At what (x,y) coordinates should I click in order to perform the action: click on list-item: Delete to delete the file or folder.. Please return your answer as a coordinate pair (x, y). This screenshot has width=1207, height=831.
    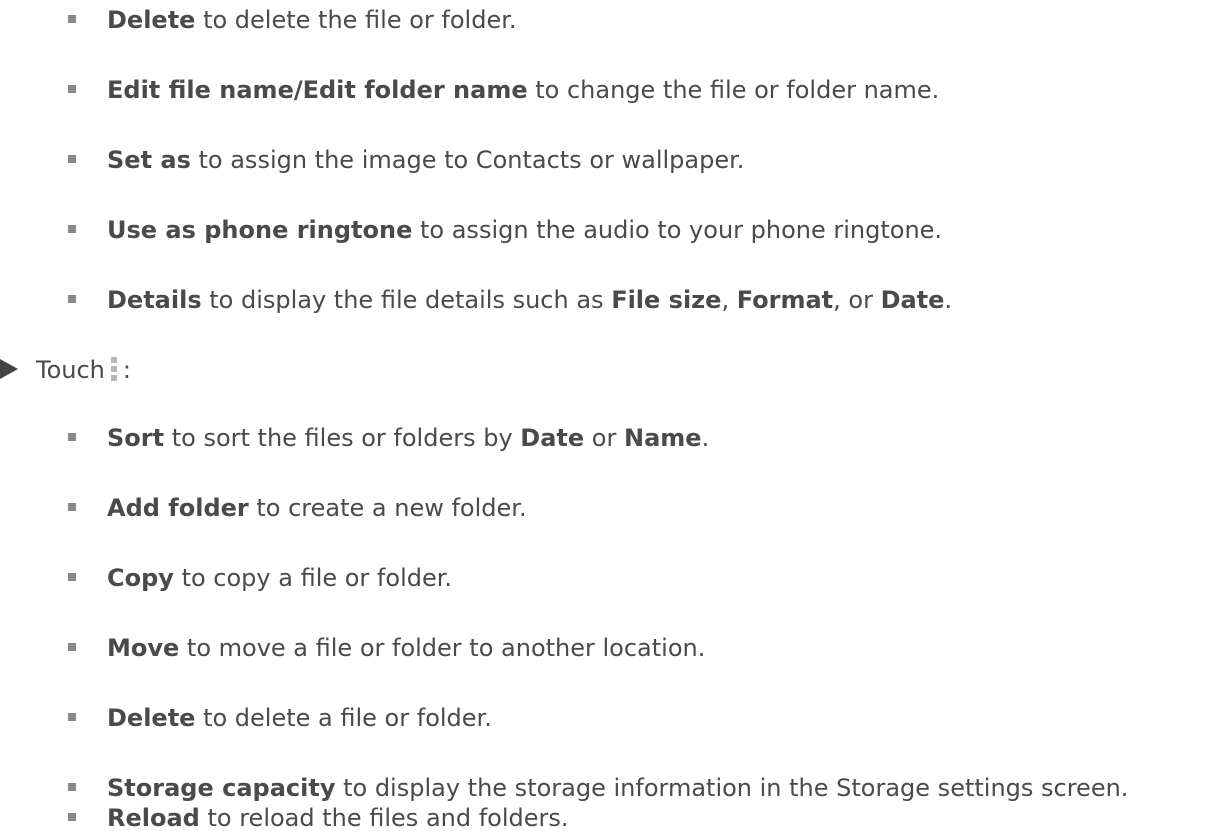
    Looking at the image, I should click on (292, 20).